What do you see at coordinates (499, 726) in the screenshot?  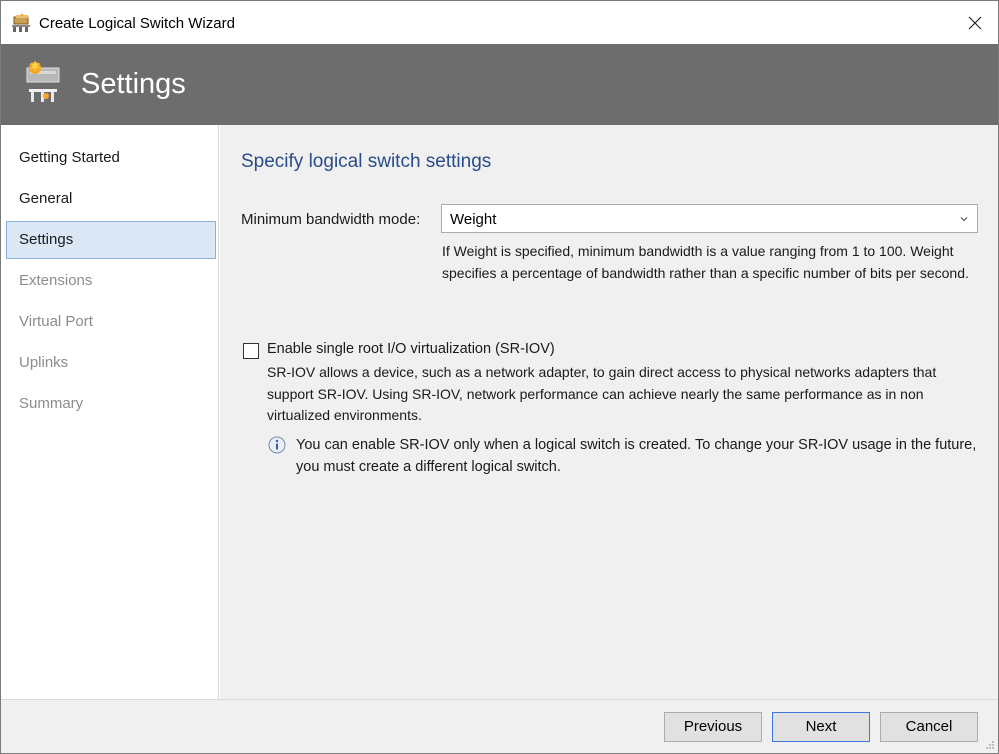 I see `wizard-footer: Previous Next Cancel` at bounding box center [499, 726].